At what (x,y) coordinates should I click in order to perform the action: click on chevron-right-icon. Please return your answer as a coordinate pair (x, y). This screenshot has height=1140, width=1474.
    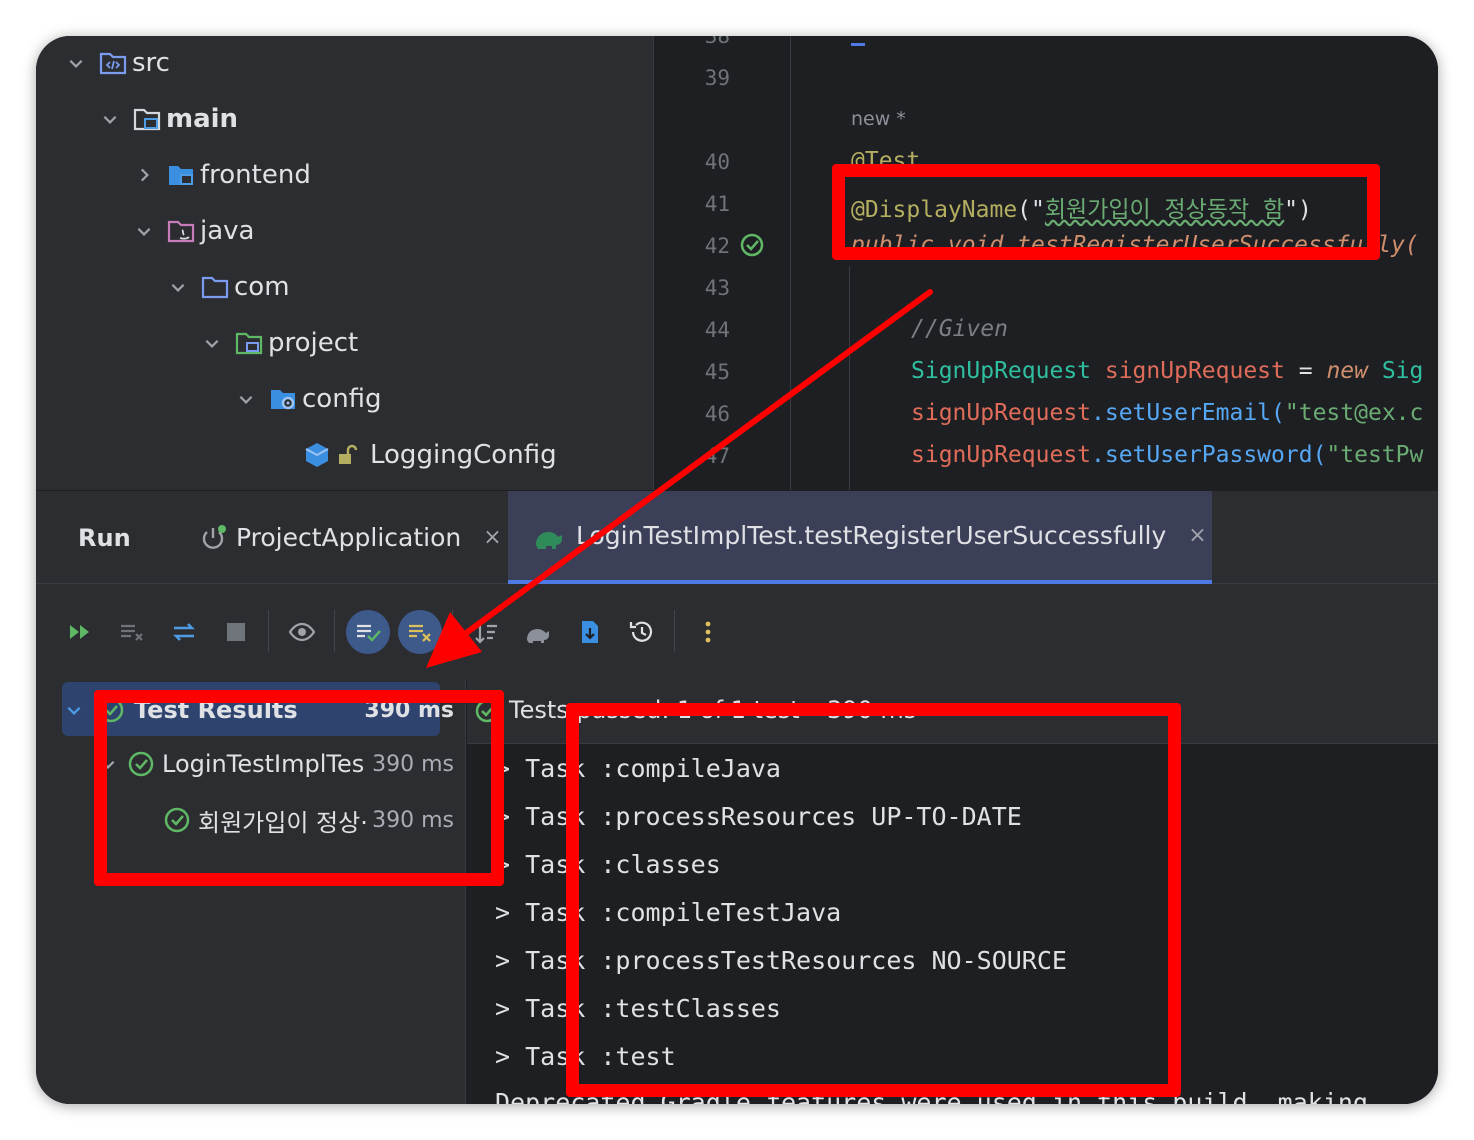
    Looking at the image, I should click on (144, 175).